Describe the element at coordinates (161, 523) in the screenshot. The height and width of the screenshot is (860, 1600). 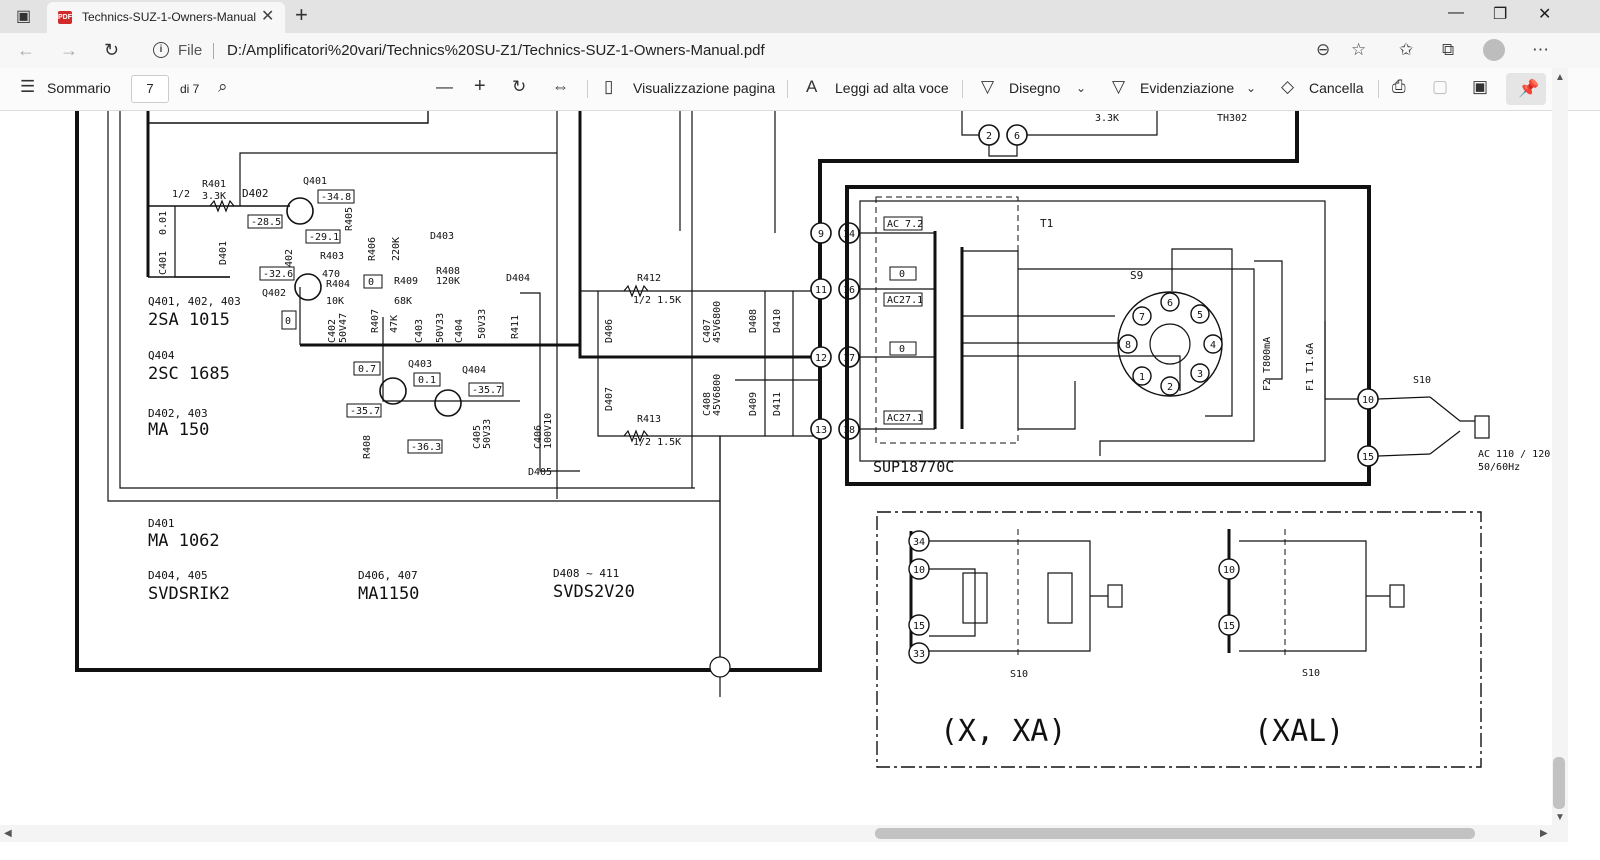
I see `legend-parts: D401` at that location.